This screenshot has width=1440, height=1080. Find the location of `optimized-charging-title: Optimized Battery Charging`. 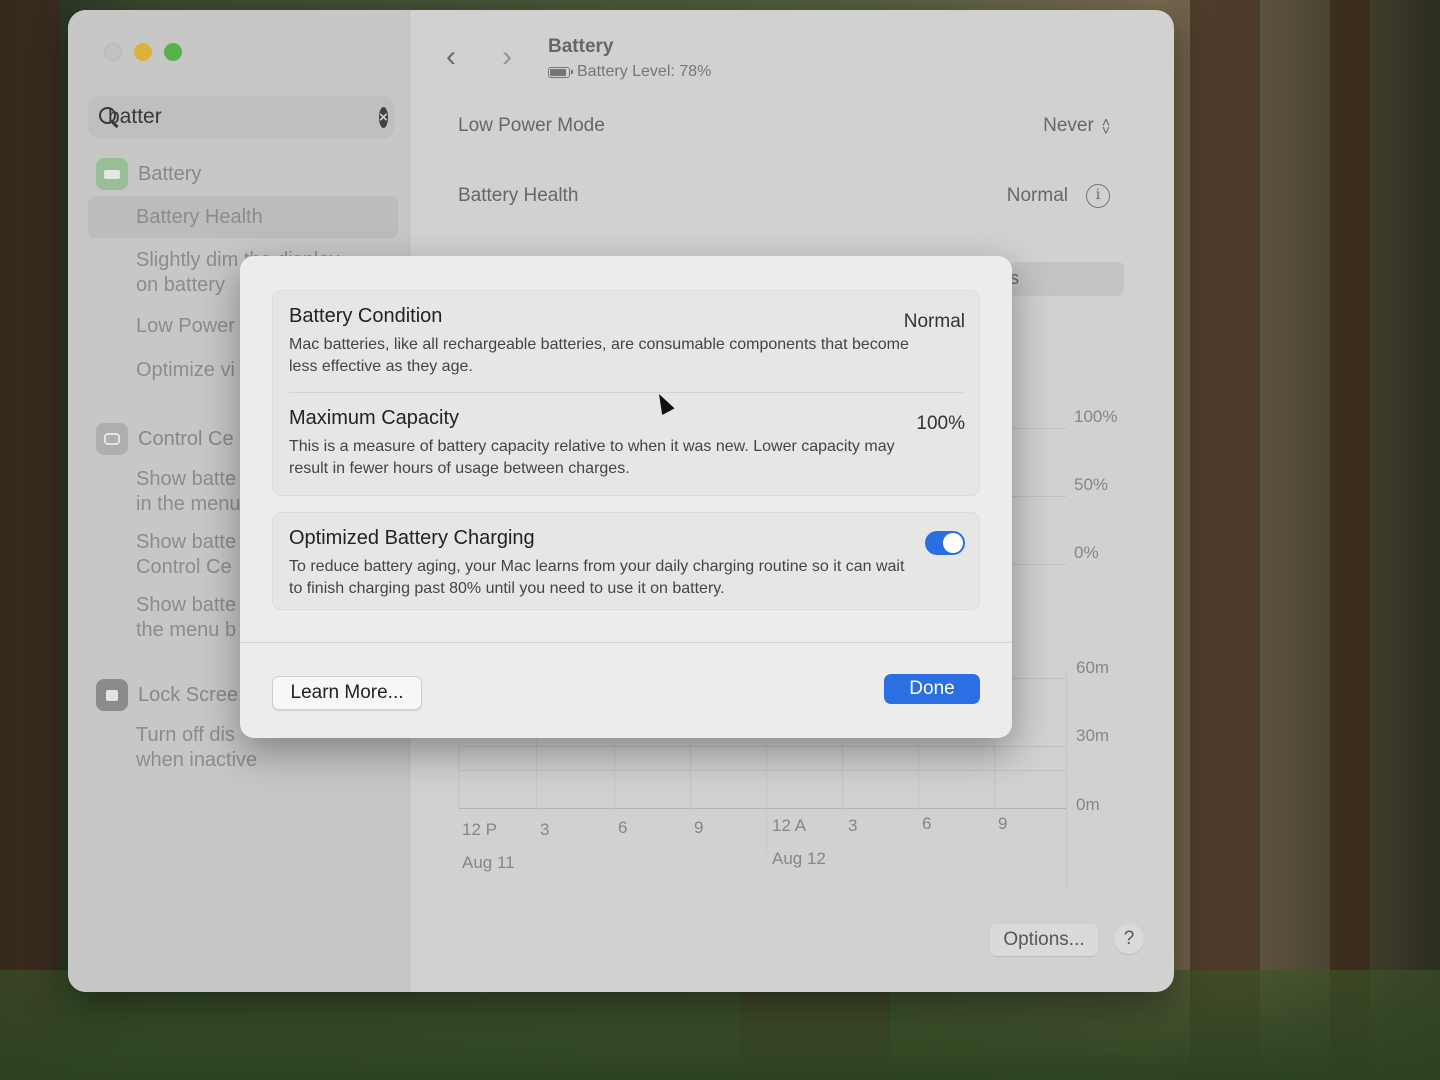

optimized-charging-title: Optimized Battery Charging is located at coordinates (412, 538).